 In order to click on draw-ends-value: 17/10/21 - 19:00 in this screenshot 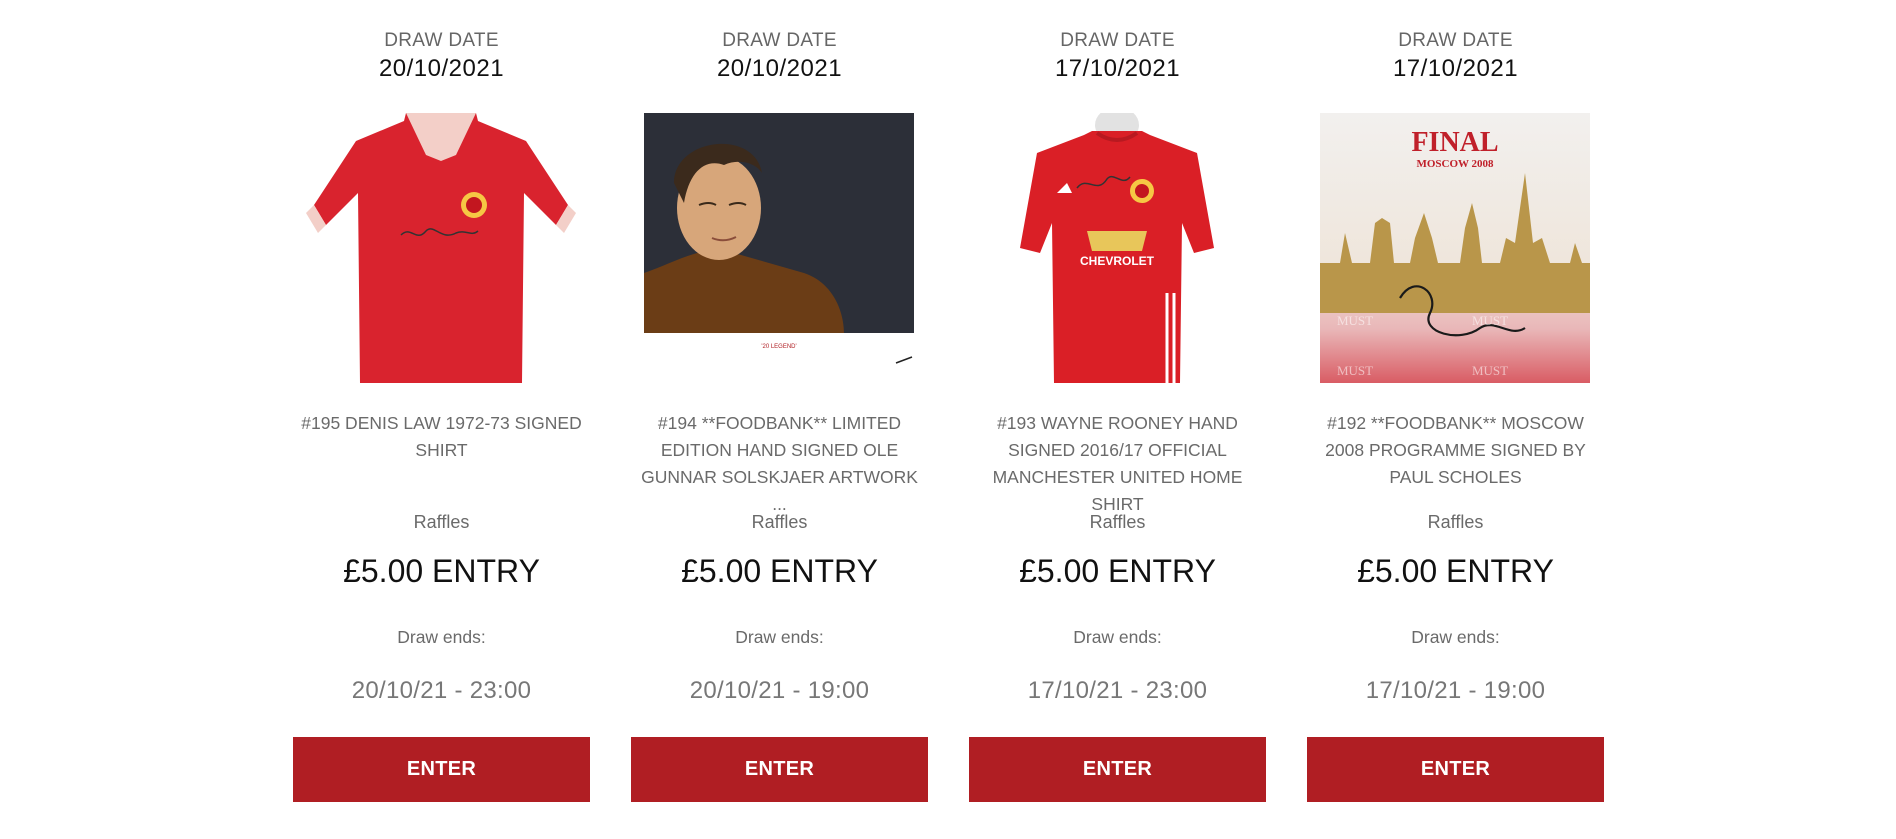, I will do `click(1455, 690)`.